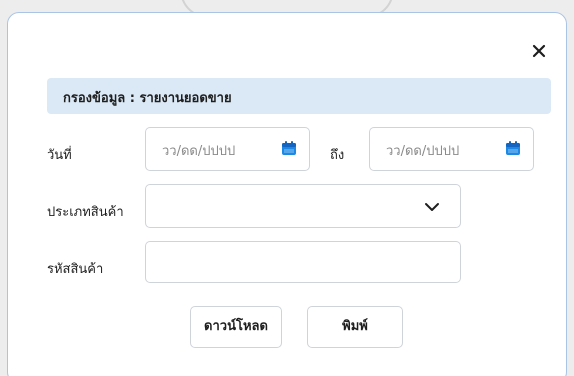 This screenshot has width=574, height=376. Describe the element at coordinates (199, 151) in the screenshot. I see `date-from-placeholder: วว/ดด/ปปปป` at that location.